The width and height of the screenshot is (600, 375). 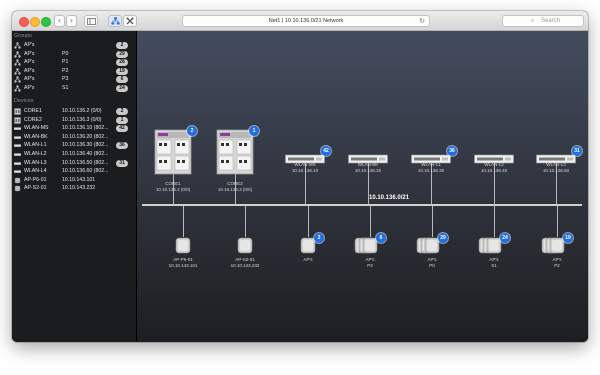 I want to click on node-address: 10.10.143.232, so click(x=245, y=265).